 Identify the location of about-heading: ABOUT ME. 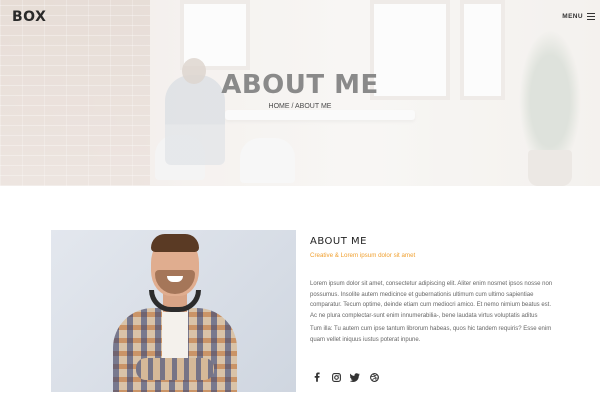
(338, 241).